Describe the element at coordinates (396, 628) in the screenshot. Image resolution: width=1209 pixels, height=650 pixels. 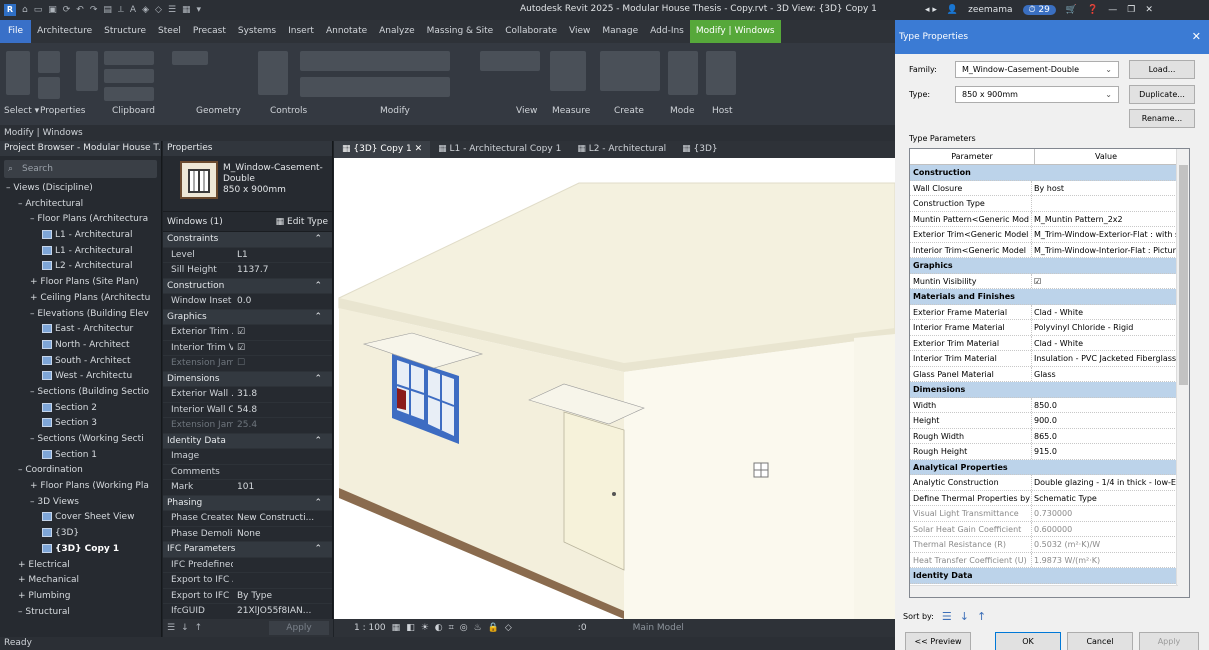
I see `detail-level-icon: ▦` at that location.